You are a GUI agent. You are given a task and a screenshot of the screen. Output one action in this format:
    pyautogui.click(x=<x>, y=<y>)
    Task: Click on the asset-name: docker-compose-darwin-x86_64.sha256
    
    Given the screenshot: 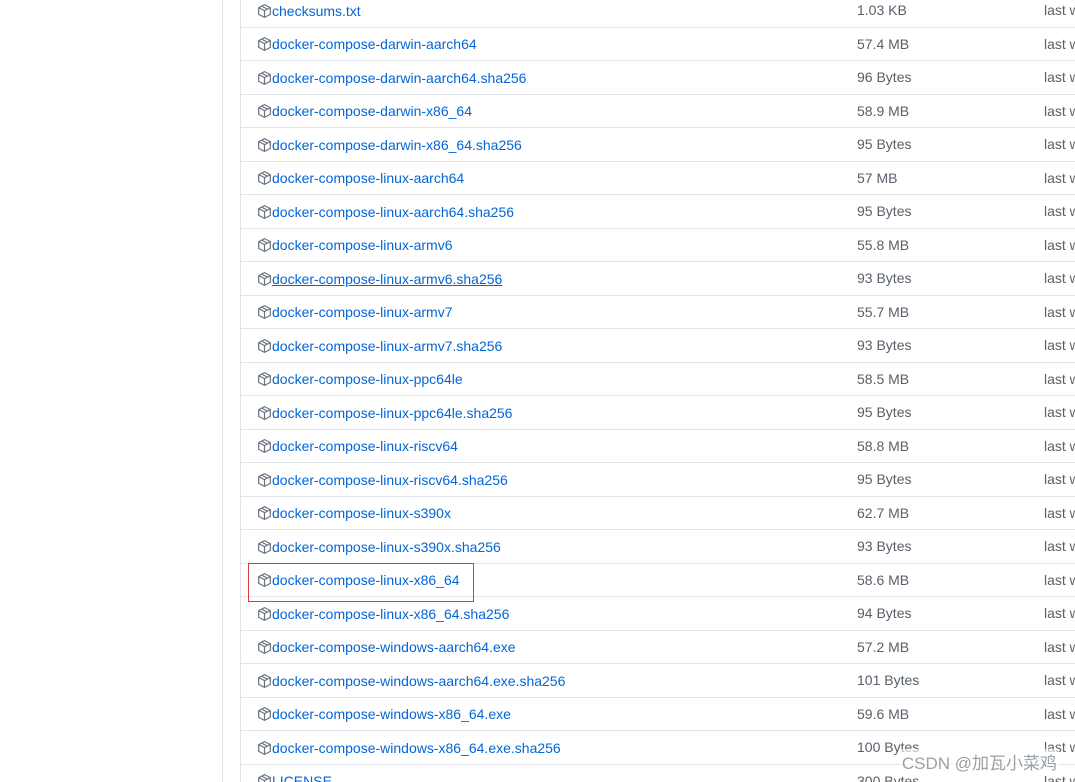 What is the action you would take?
    pyautogui.click(x=397, y=144)
    